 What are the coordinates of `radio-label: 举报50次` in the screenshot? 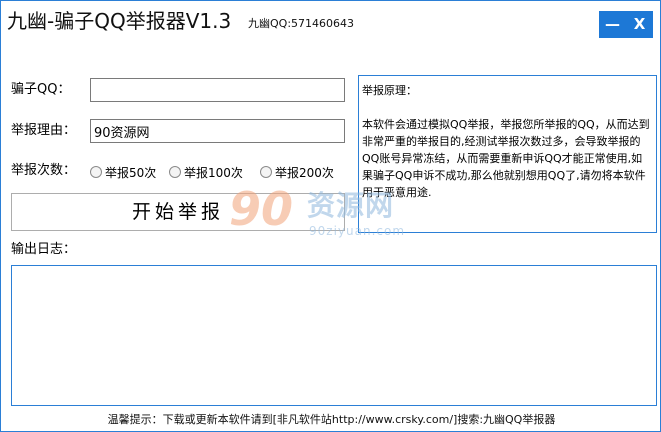 It's located at (131, 172).